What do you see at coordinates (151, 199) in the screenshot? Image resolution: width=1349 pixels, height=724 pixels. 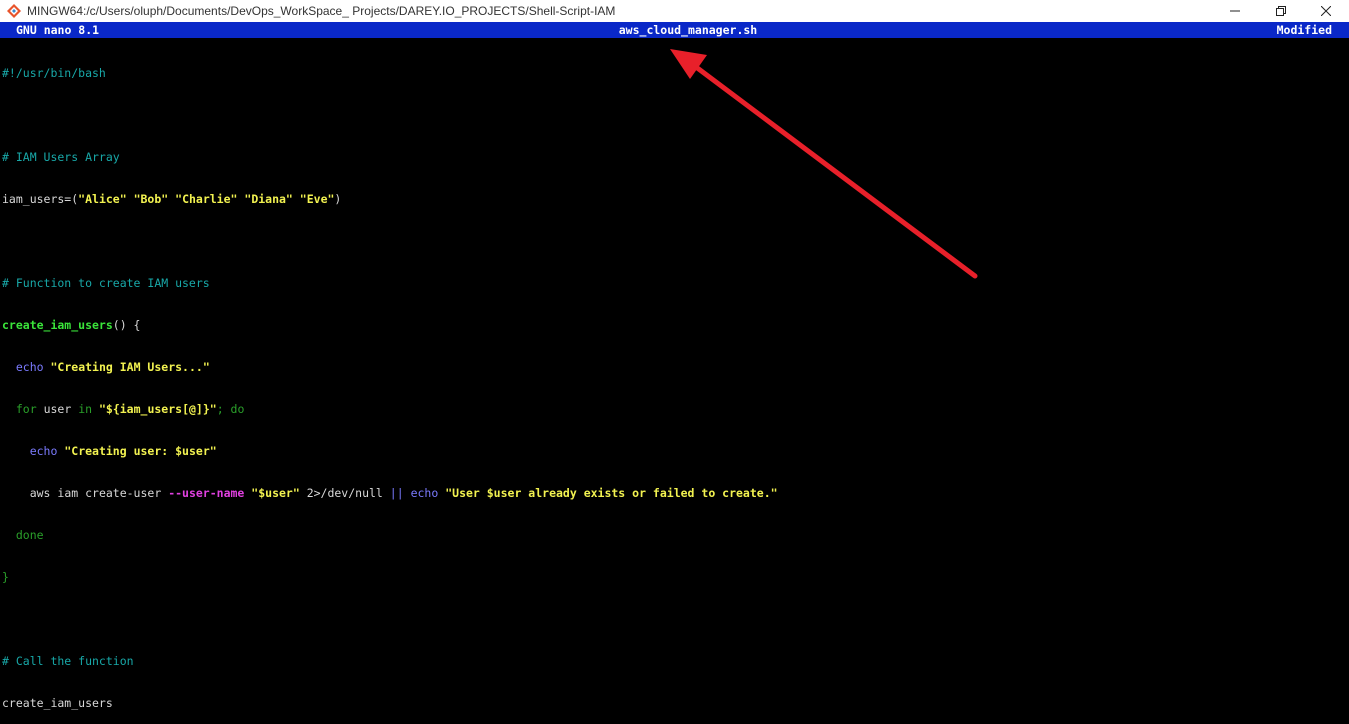 I see `code-token: "Bob"` at bounding box center [151, 199].